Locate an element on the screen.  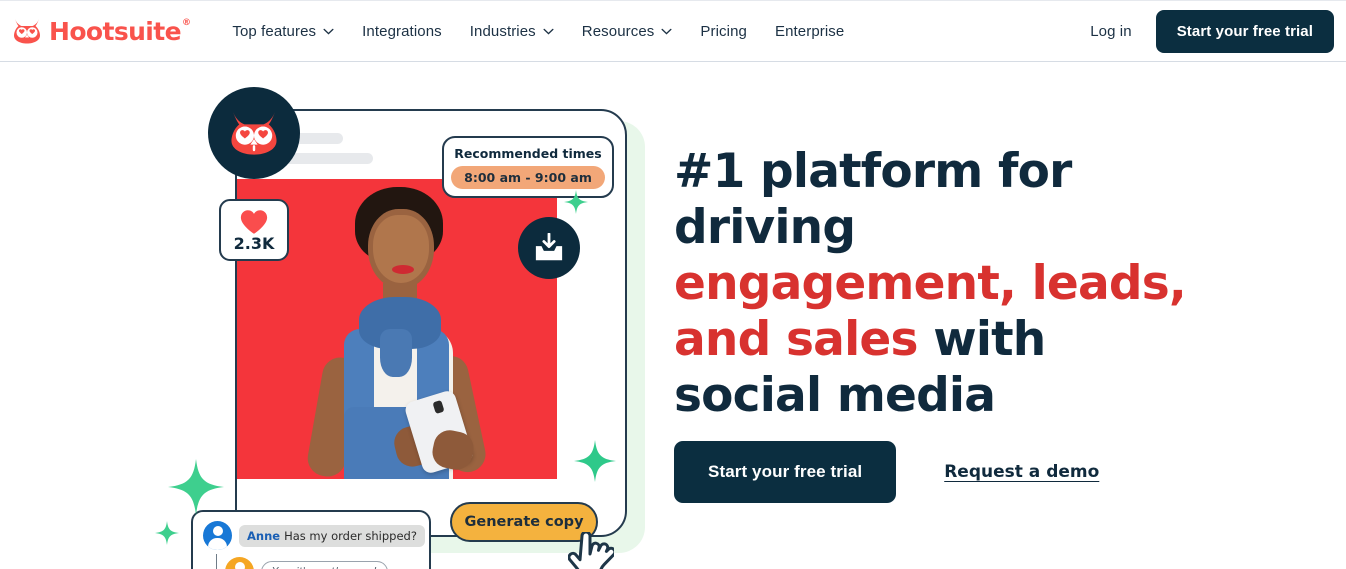
headline-line-3: engagement, leads, is located at coordinates (930, 283).